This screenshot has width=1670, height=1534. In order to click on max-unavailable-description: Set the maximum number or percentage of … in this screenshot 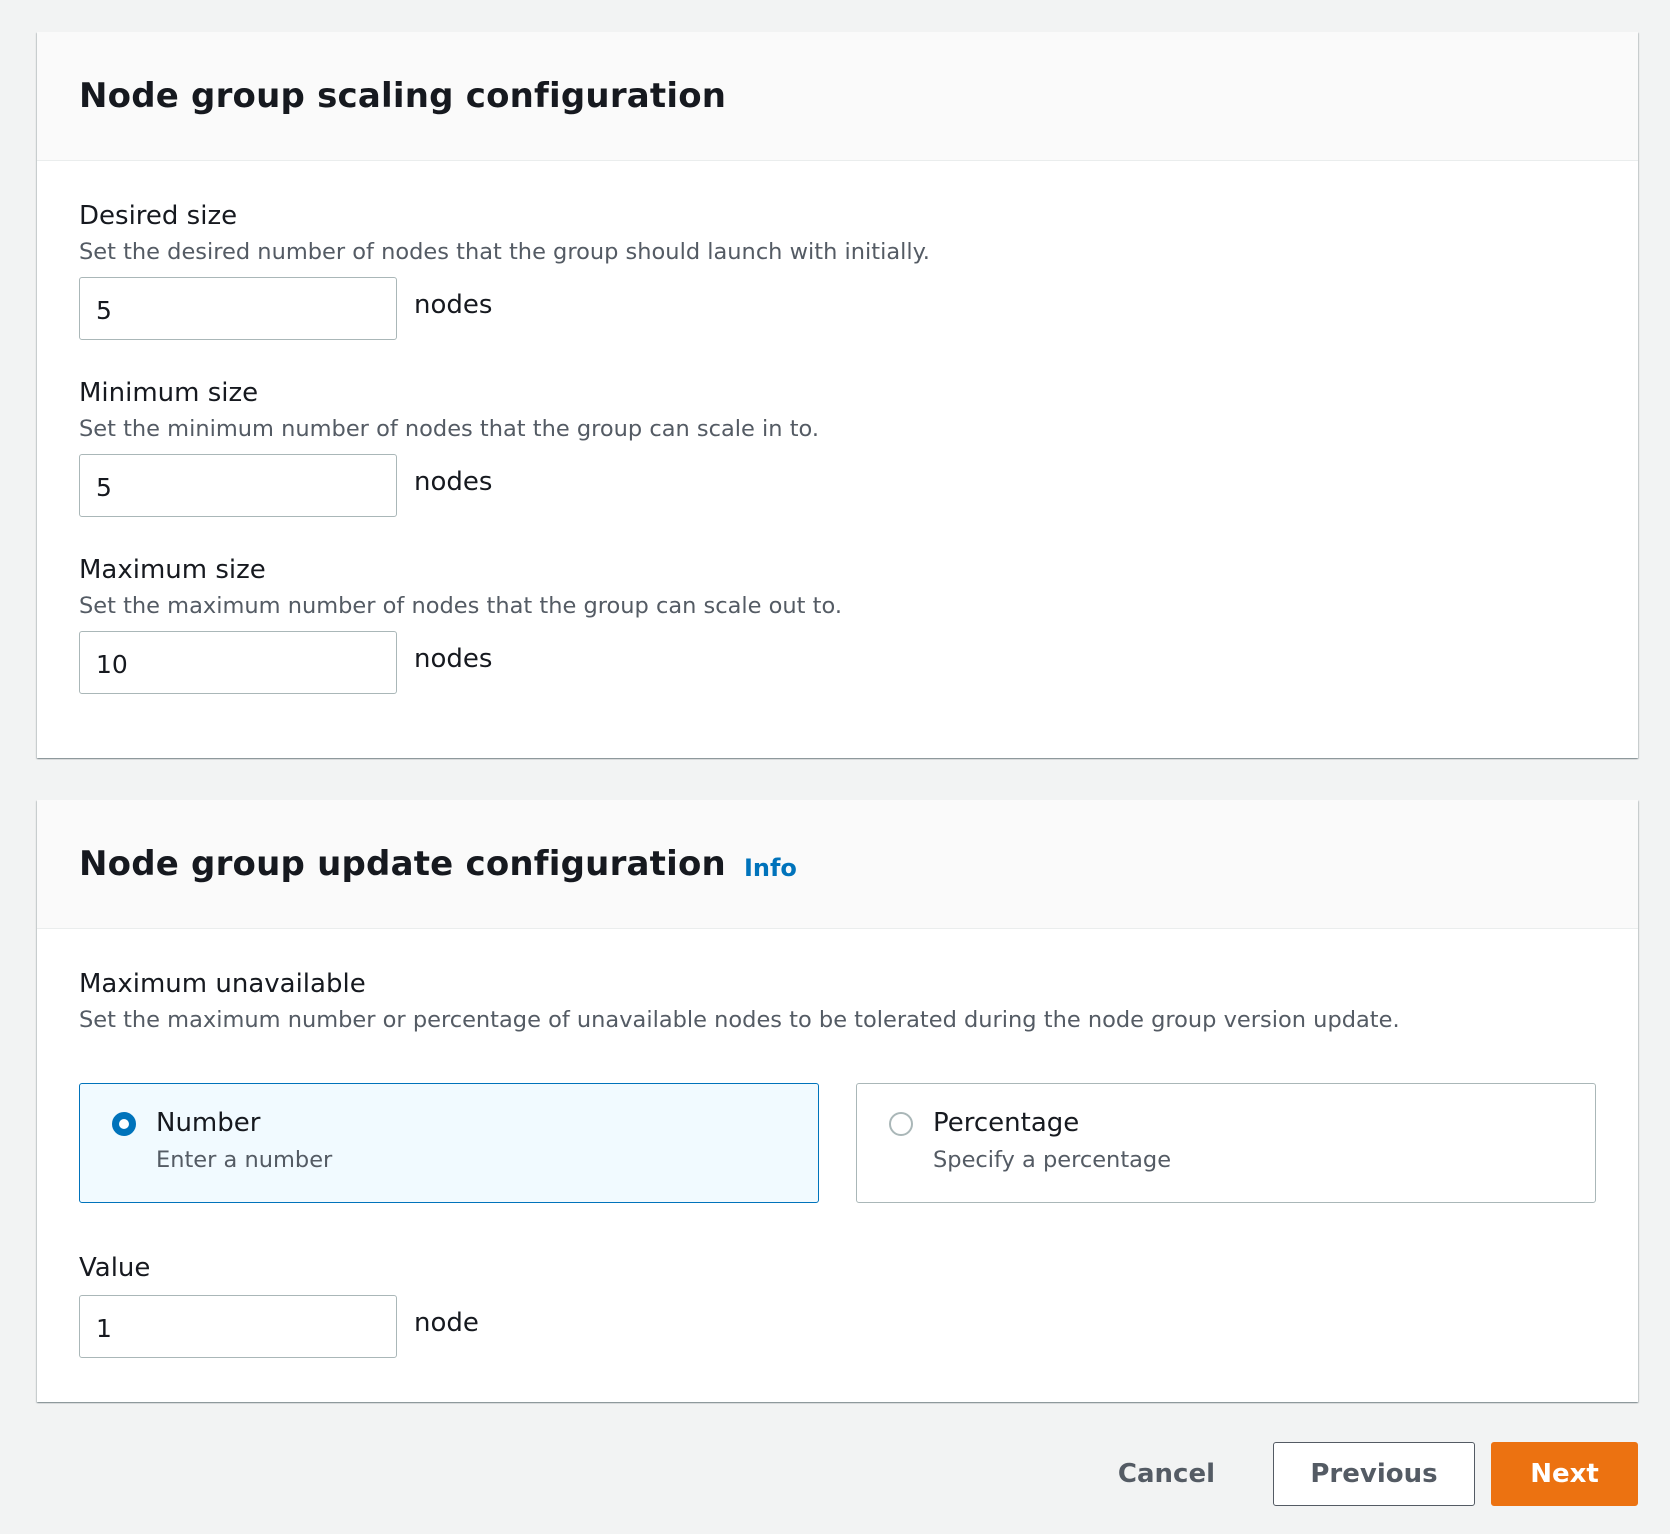, I will do `click(739, 1020)`.